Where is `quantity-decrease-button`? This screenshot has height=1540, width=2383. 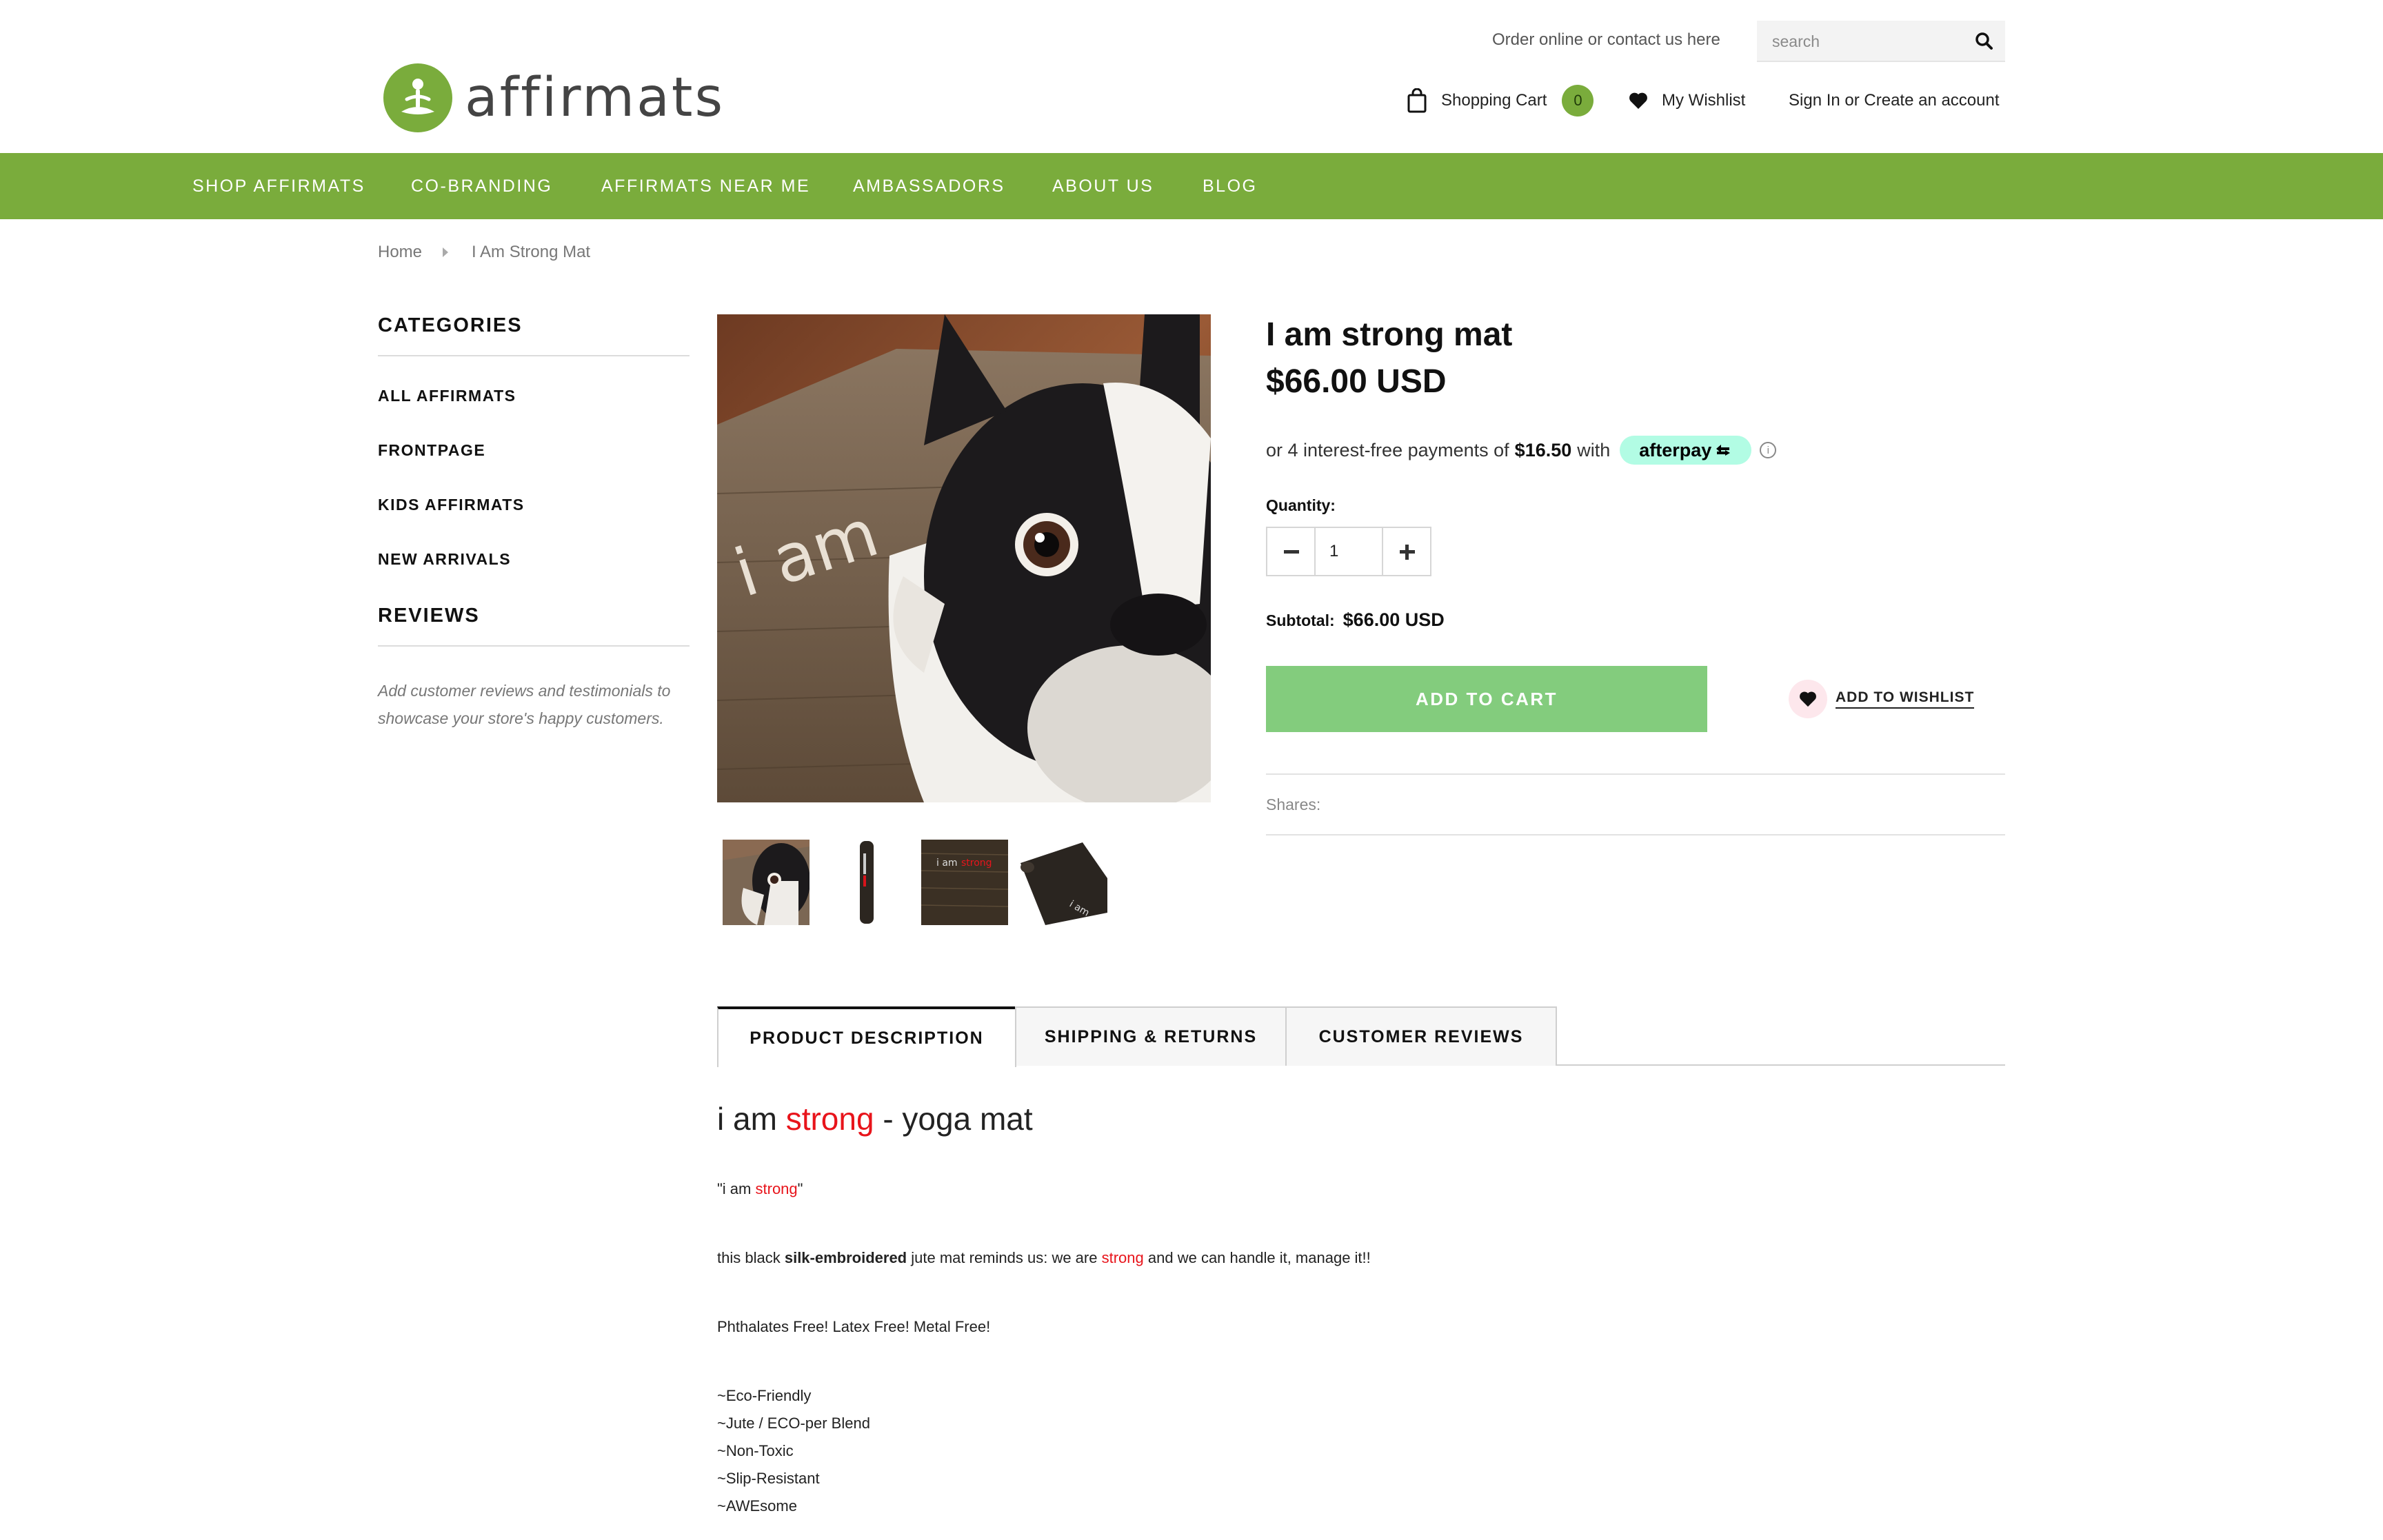
quantity-decrease-button is located at coordinates (1291, 552).